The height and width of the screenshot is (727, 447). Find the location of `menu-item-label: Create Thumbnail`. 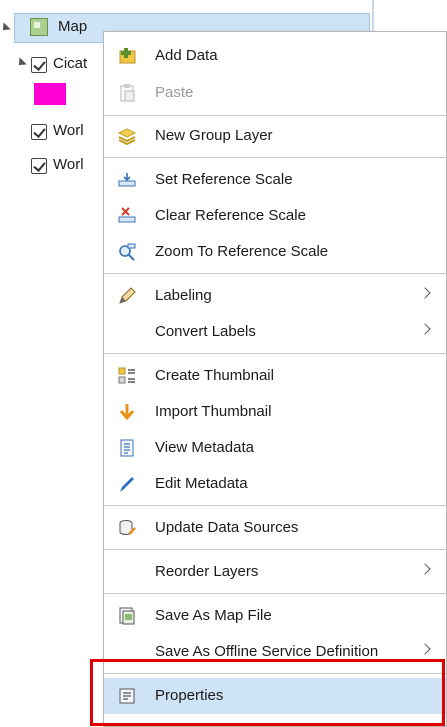

menu-item-label: Create Thumbnail is located at coordinates (214, 375).